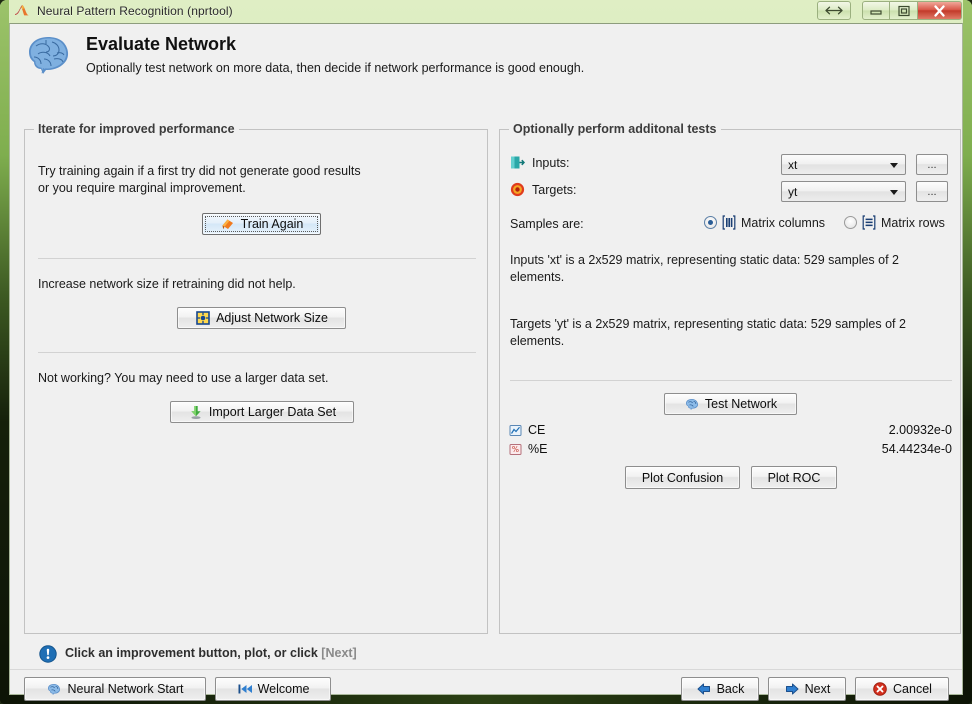  I want to click on info-icon, so click(48, 654).